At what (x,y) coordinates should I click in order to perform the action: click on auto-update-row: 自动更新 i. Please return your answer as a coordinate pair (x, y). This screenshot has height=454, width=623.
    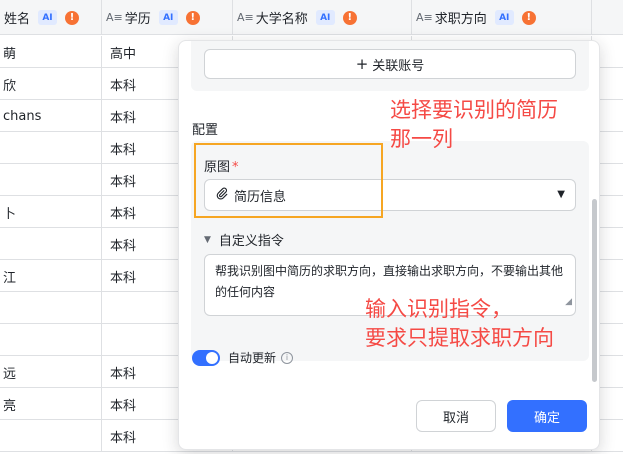
    Looking at the image, I should click on (243, 357).